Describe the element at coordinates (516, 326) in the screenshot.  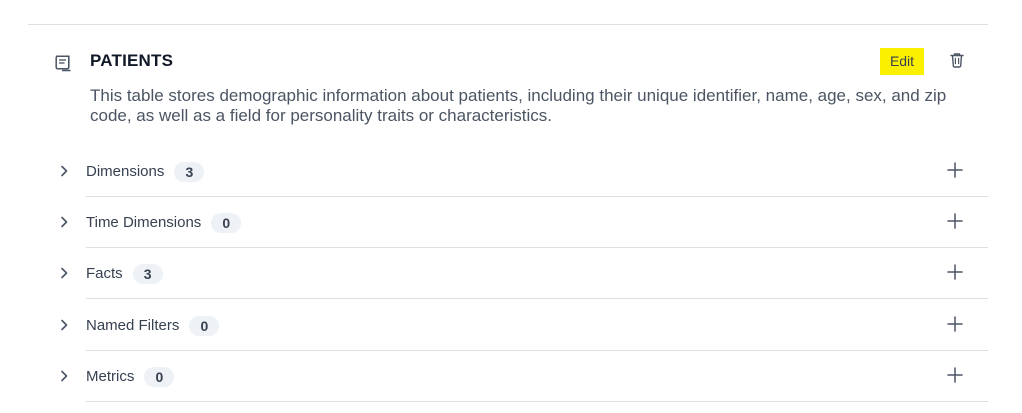
I see `section-row-named-filters: Named Filters 0` at that location.